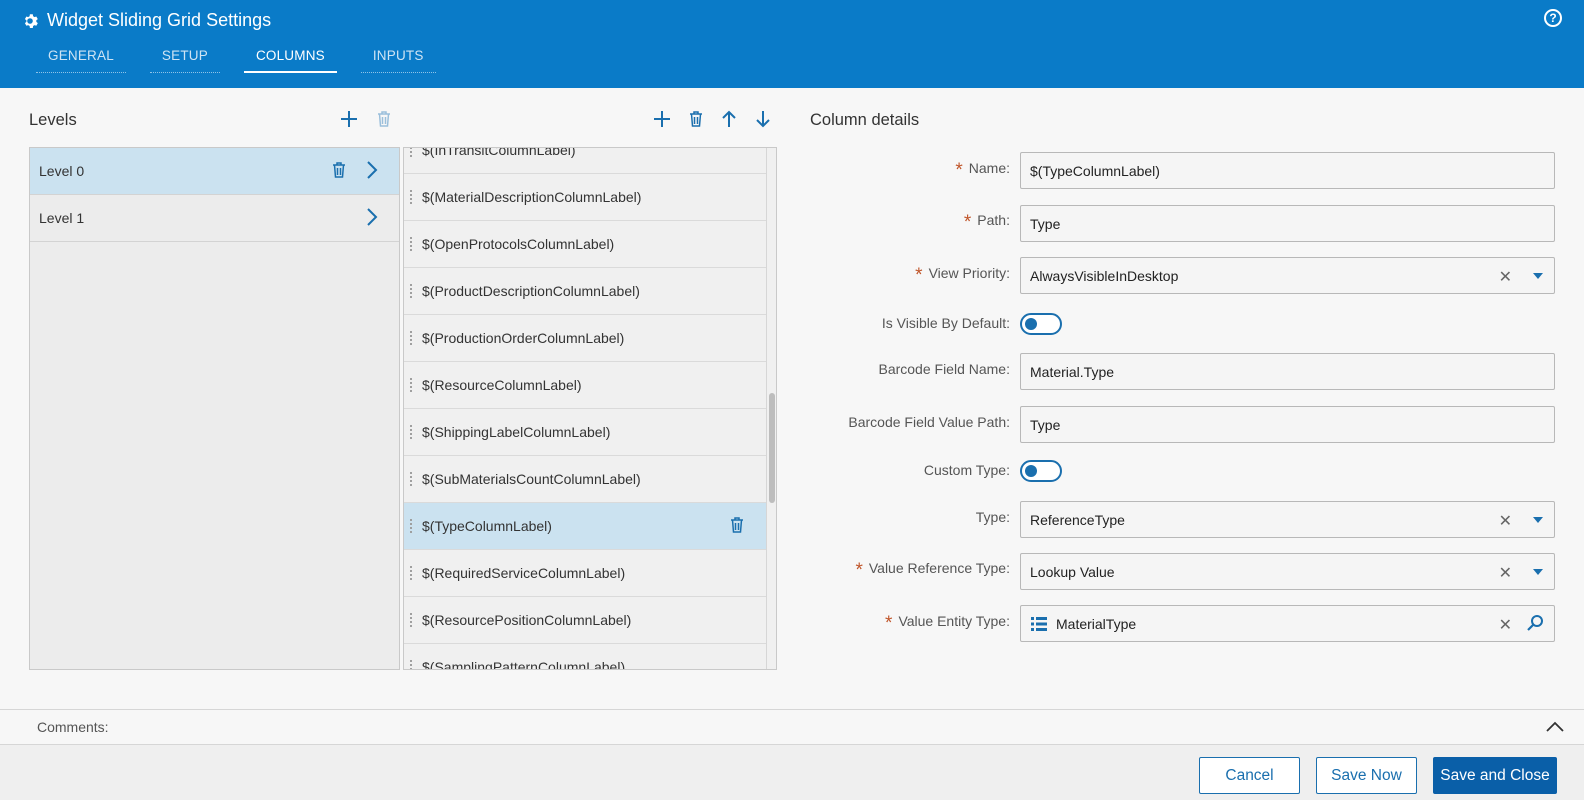  I want to click on visible-default-label: Is Visible By Default:, so click(945, 323).